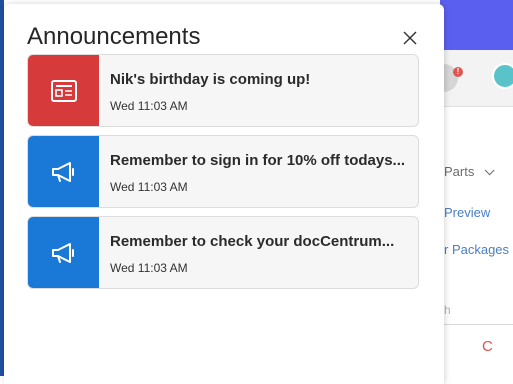  I want to click on announcement-title: Nik's birthday is coming up!, so click(210, 79).